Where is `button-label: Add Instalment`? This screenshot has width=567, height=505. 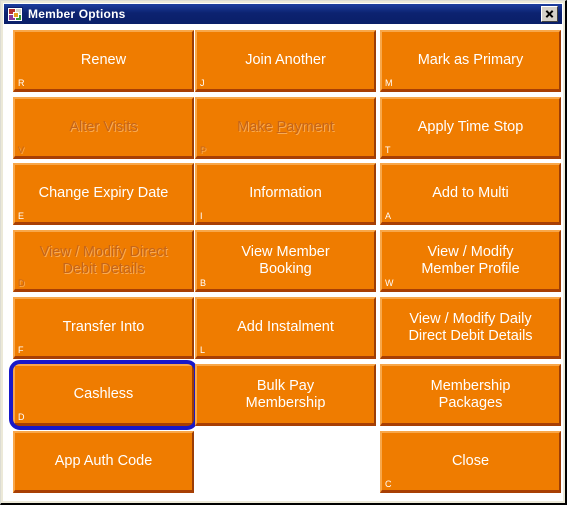 button-label: Add Instalment is located at coordinates (285, 327).